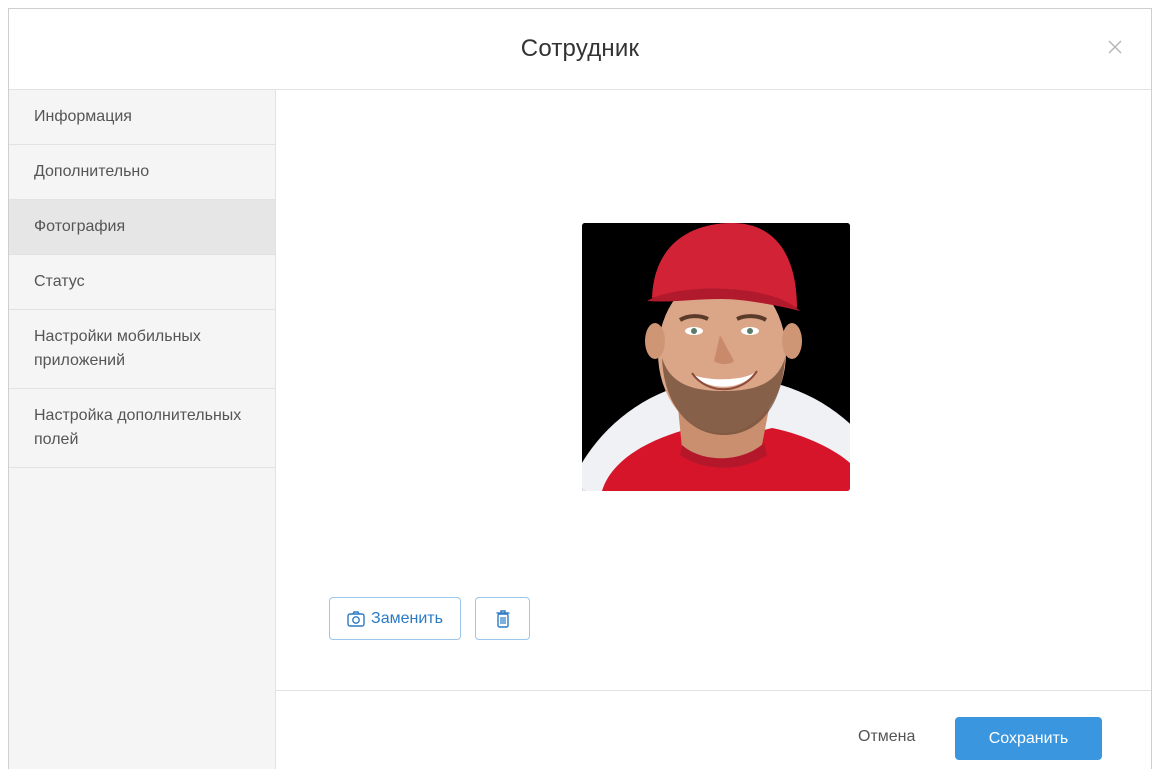 This screenshot has width=1153, height=769. I want to click on dialog-title: Сотрудник, so click(580, 48).